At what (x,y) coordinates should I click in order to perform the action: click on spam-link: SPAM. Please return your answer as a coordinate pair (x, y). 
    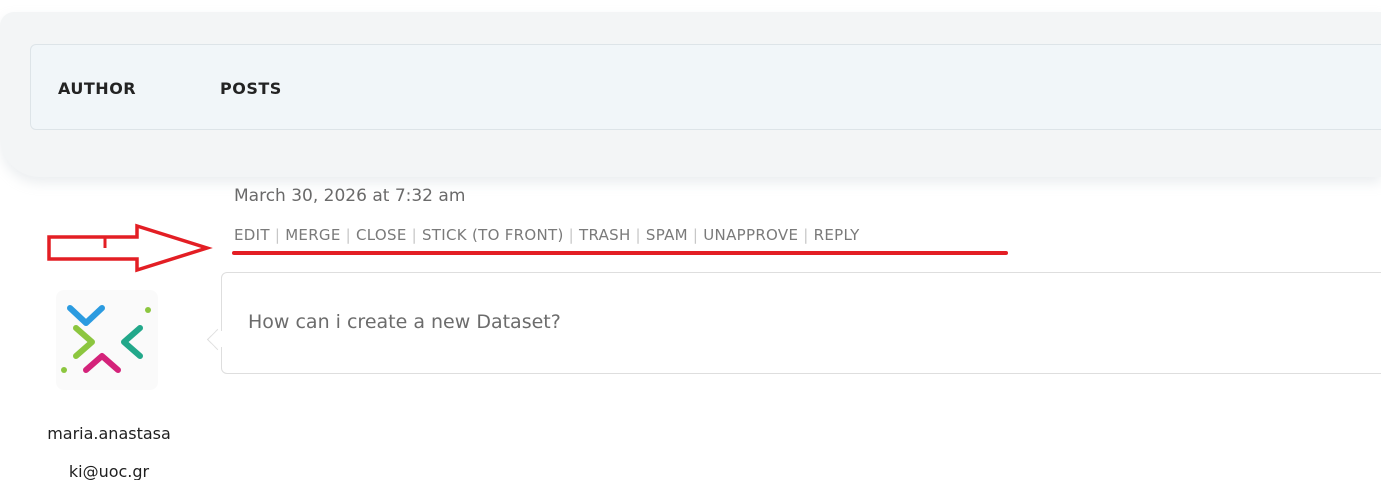
    Looking at the image, I should click on (667, 235).